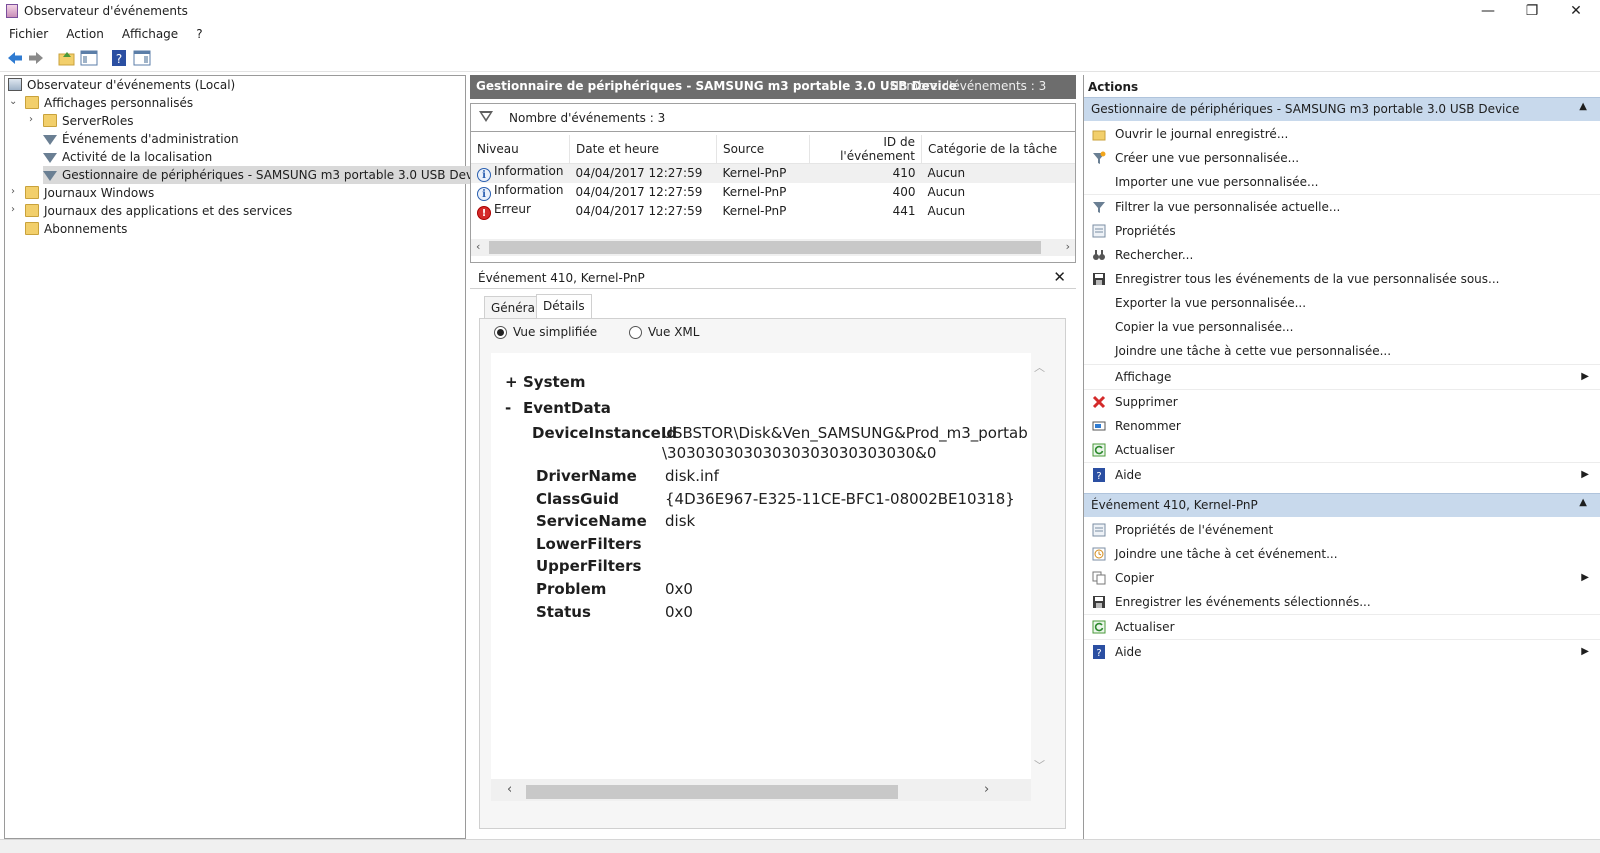 Image resolution: width=1600 pixels, height=853 pixels. Describe the element at coordinates (36, 58) in the screenshot. I see `forward-arrow-icon` at that location.